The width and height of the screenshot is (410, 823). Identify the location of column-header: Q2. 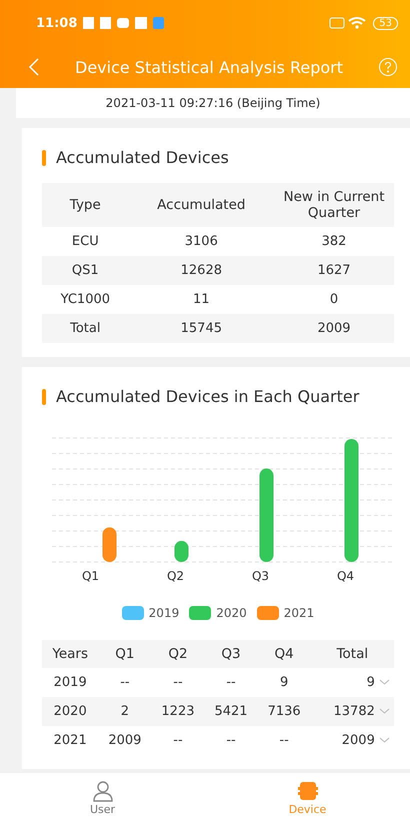
(177, 654).